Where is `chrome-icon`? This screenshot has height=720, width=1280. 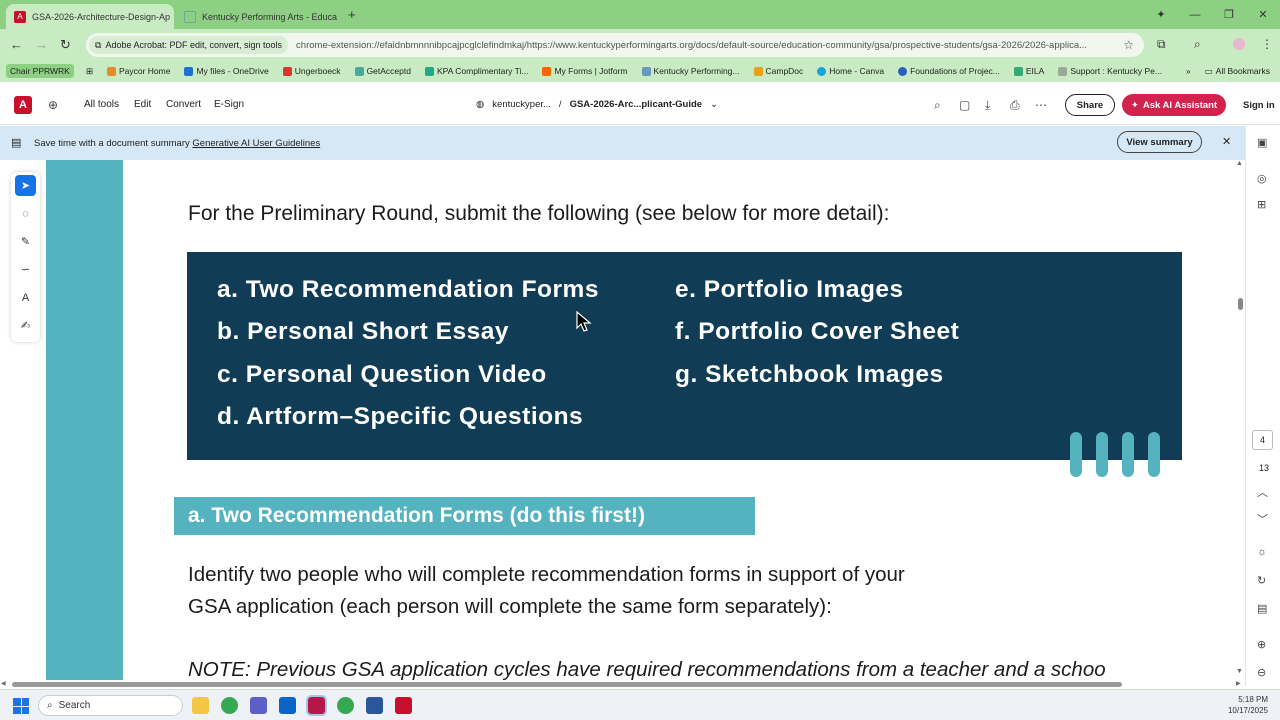 chrome-icon is located at coordinates (229, 705).